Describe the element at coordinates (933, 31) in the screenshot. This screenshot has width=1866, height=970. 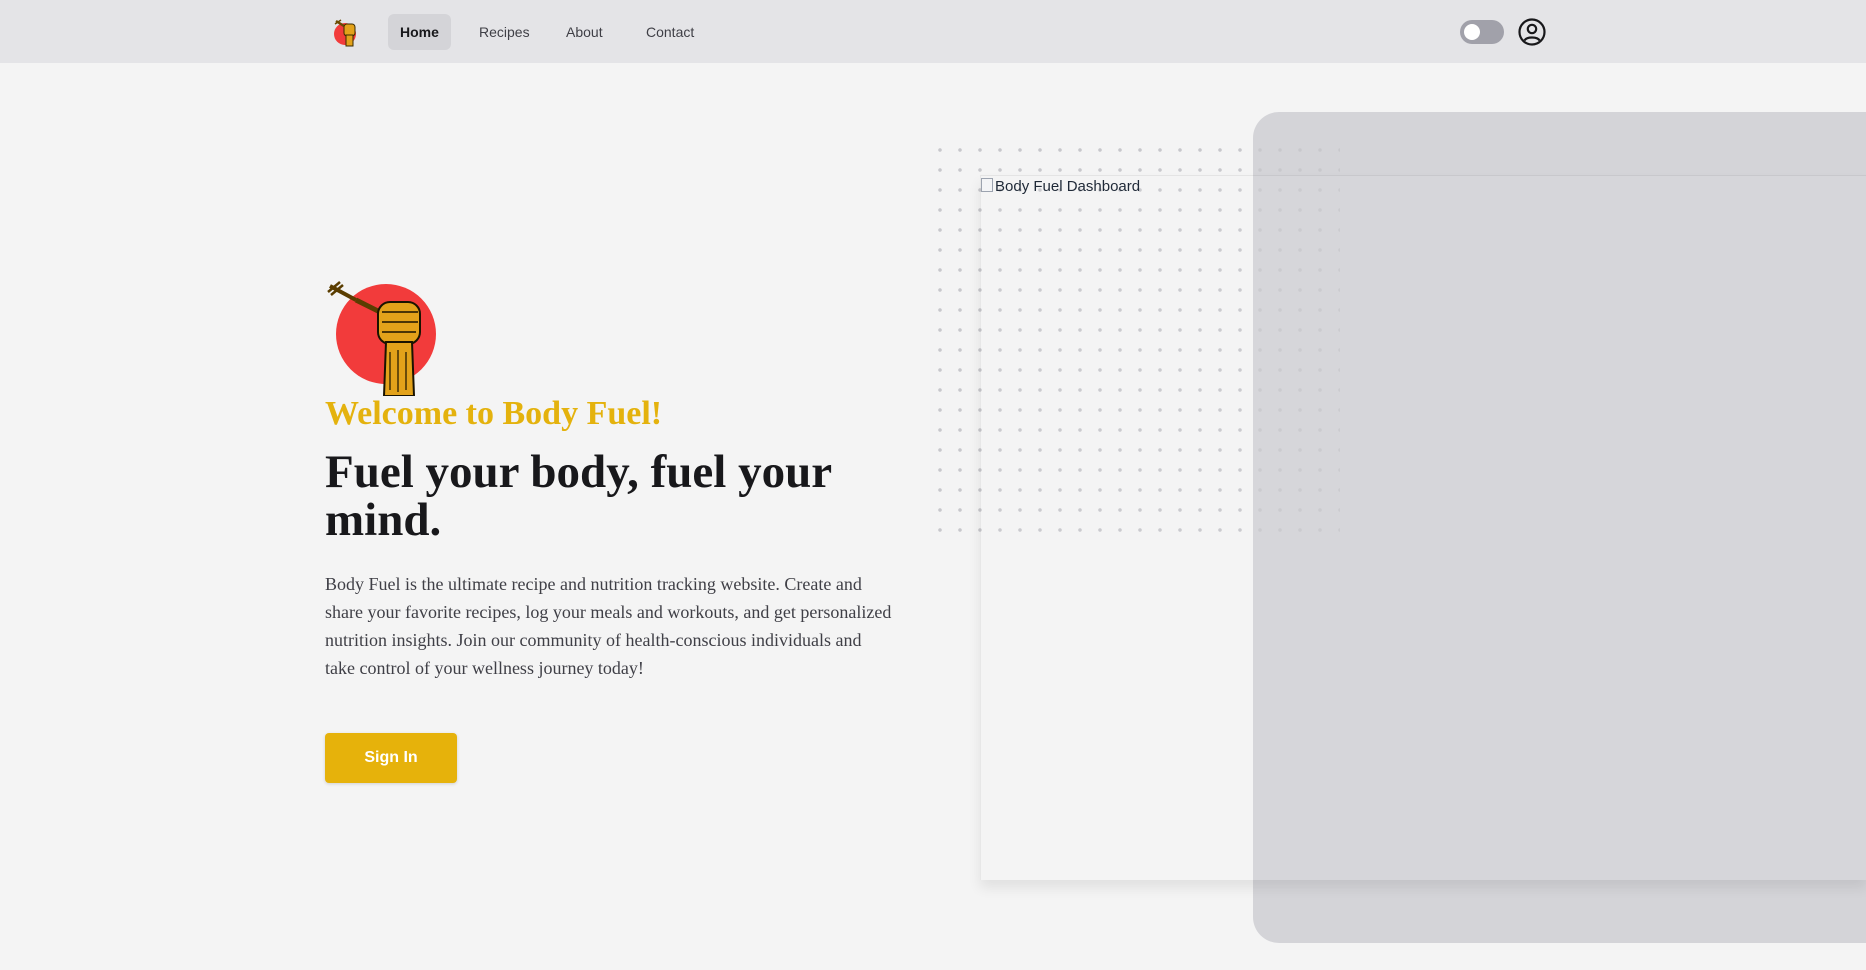
I see `navbar: Home Recipes About Contact` at that location.